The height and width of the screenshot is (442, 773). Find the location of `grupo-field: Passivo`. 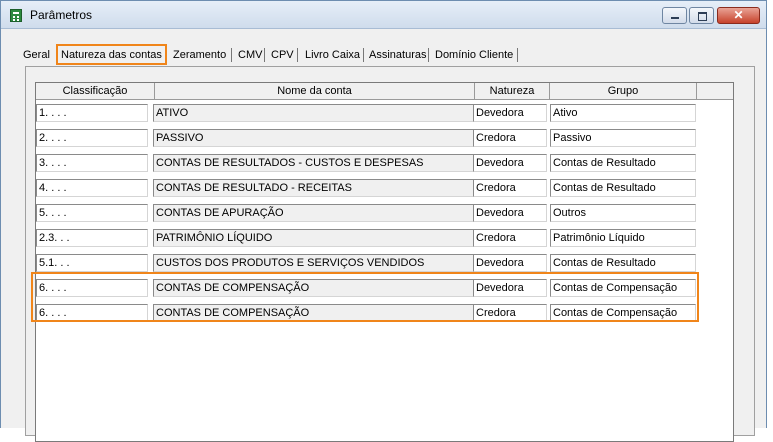

grupo-field: Passivo is located at coordinates (623, 138).